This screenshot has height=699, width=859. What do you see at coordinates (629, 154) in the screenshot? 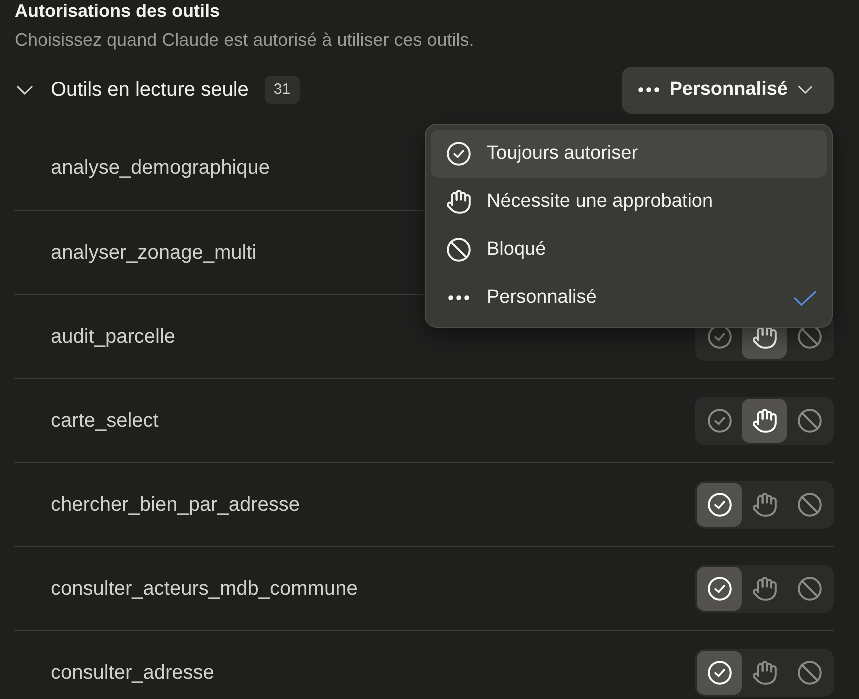
I see `menu-item: Toujours autoriser` at bounding box center [629, 154].